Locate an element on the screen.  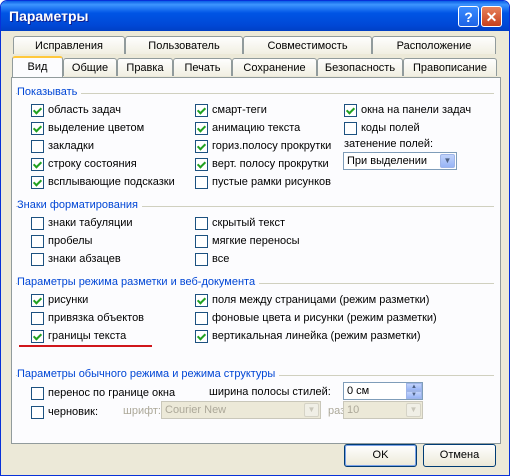
tab-user: Пользователь is located at coordinates (184, 45).